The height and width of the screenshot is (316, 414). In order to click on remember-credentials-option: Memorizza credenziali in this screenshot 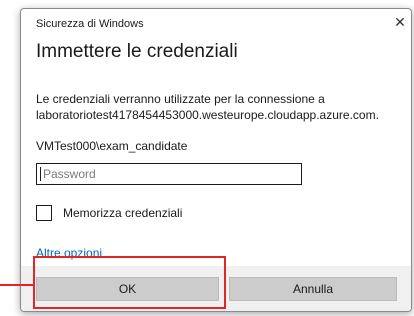, I will do `click(109, 213)`.